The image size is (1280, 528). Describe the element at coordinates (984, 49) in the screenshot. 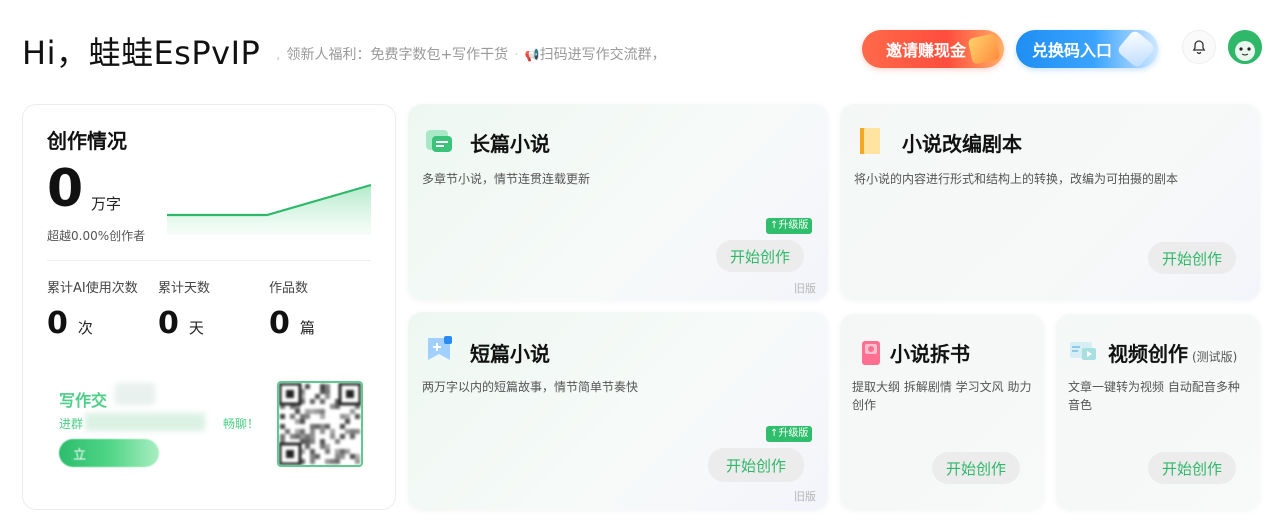

I see `gift-icon` at that location.